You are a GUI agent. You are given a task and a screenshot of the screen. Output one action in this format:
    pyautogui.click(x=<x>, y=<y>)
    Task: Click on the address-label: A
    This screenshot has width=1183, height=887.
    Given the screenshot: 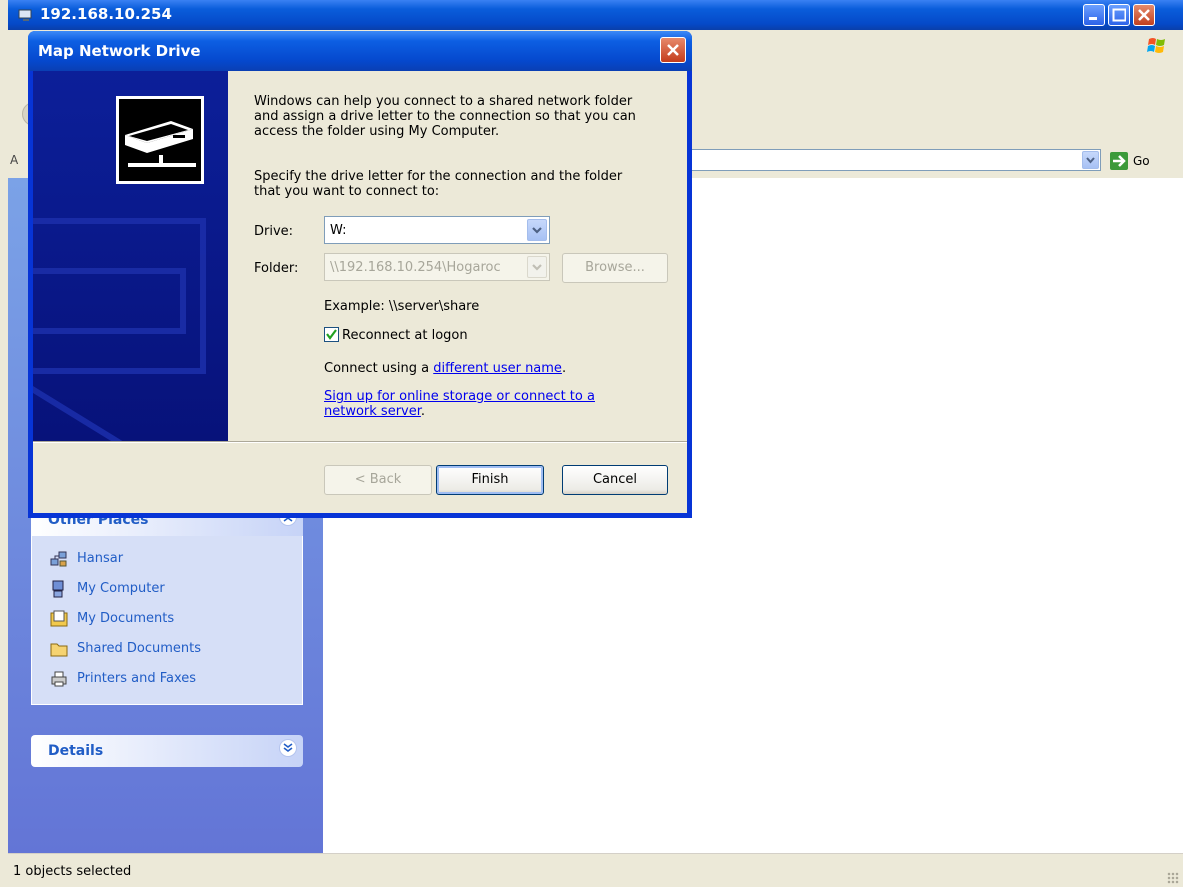 What is the action you would take?
    pyautogui.click(x=14, y=160)
    